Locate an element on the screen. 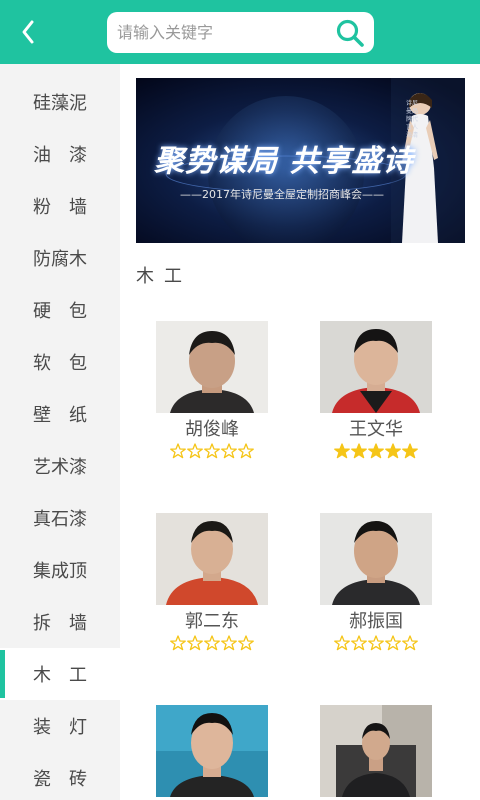 Image resolution: width=480 pixels, height=800 pixels. sidebar-item-wall-demolition: 拆 墙 is located at coordinates (60, 622).